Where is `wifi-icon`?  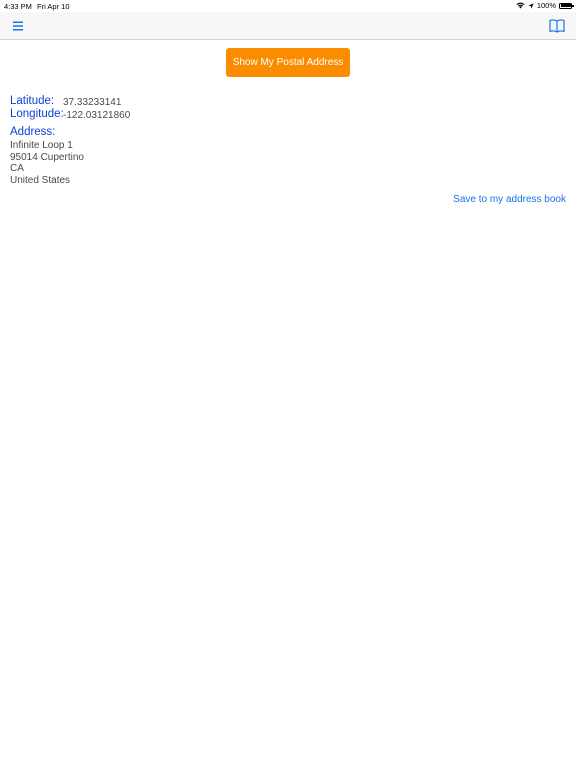 wifi-icon is located at coordinates (520, 5).